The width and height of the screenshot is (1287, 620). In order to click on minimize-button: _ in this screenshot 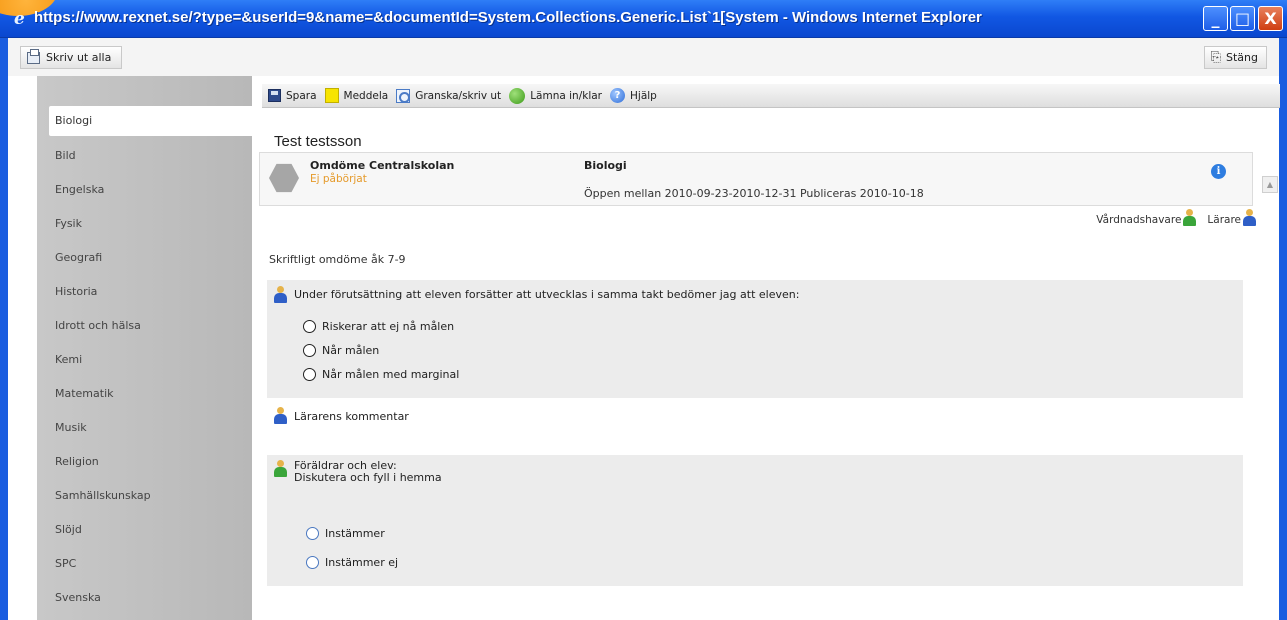, I will do `click(1215, 18)`.